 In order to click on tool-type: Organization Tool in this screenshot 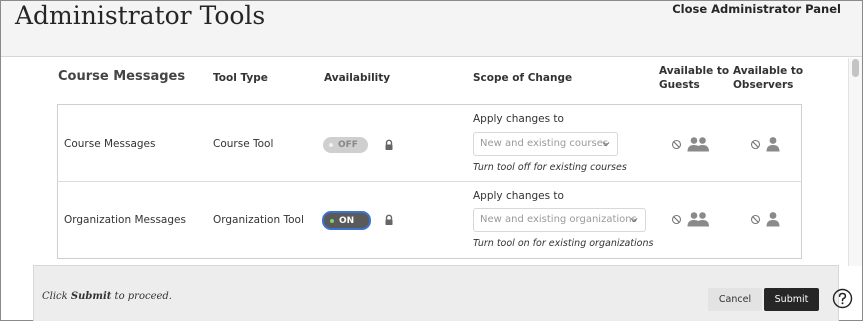, I will do `click(258, 220)`.